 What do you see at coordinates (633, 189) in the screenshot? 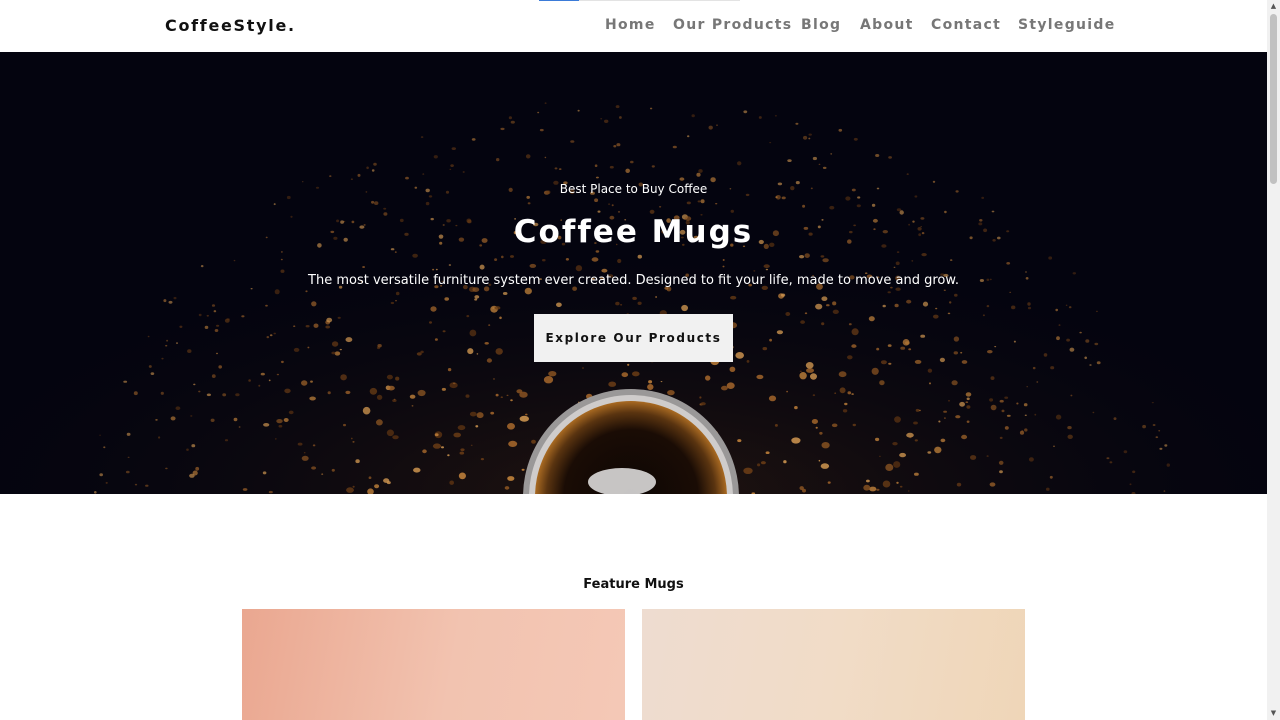
I see `hero-kicker: Best Place to Buy Coffee` at bounding box center [633, 189].